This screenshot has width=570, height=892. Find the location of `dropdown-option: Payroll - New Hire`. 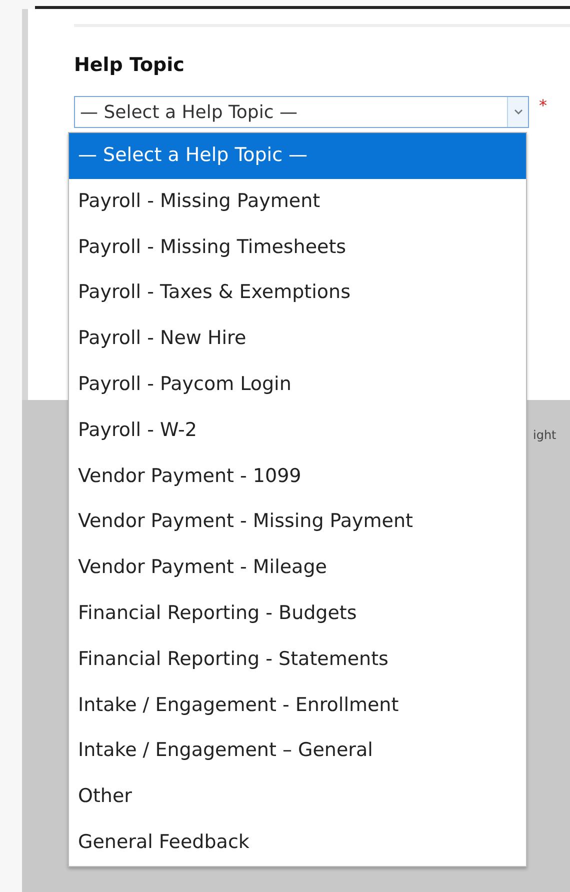

dropdown-option: Payroll - New Hire is located at coordinates (297, 339).